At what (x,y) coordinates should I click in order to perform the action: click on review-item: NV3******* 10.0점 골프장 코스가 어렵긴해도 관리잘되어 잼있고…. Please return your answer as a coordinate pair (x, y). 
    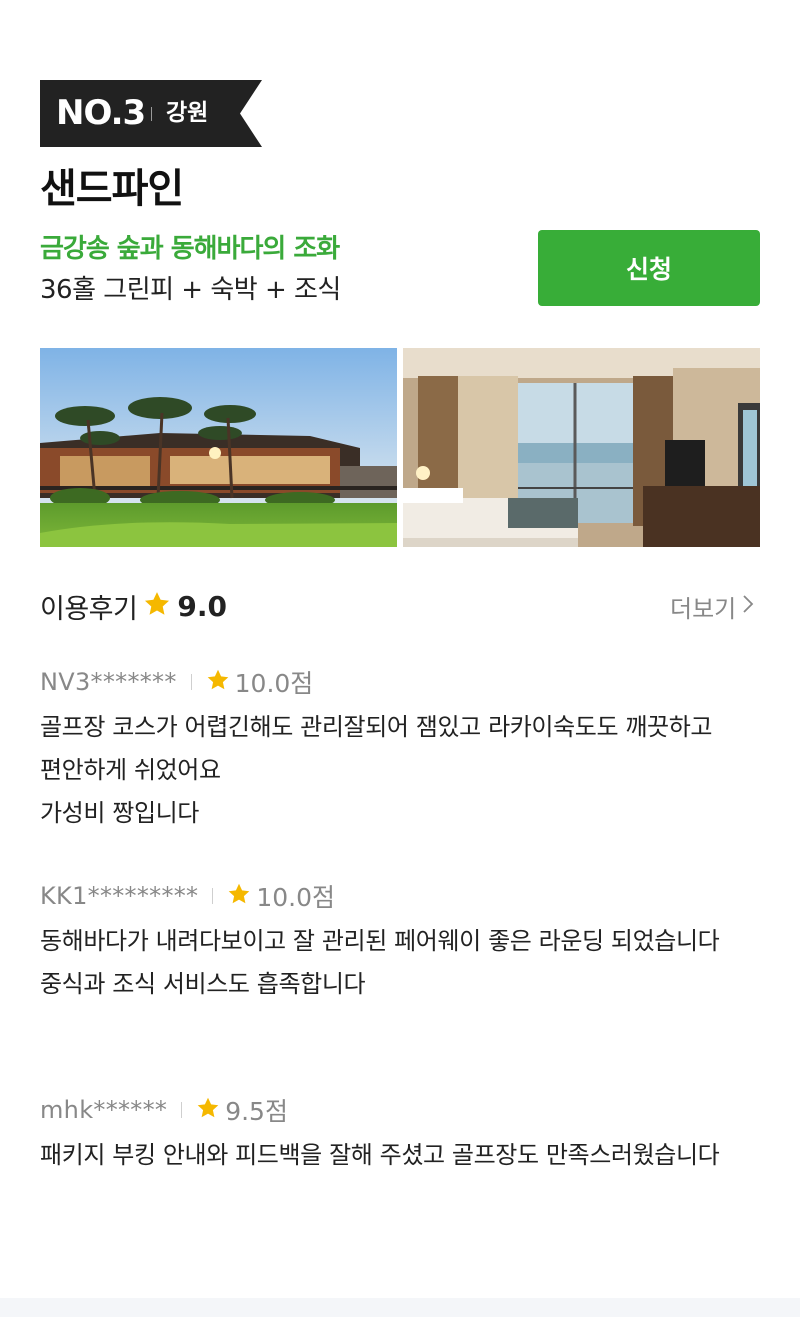
    Looking at the image, I should click on (405, 750).